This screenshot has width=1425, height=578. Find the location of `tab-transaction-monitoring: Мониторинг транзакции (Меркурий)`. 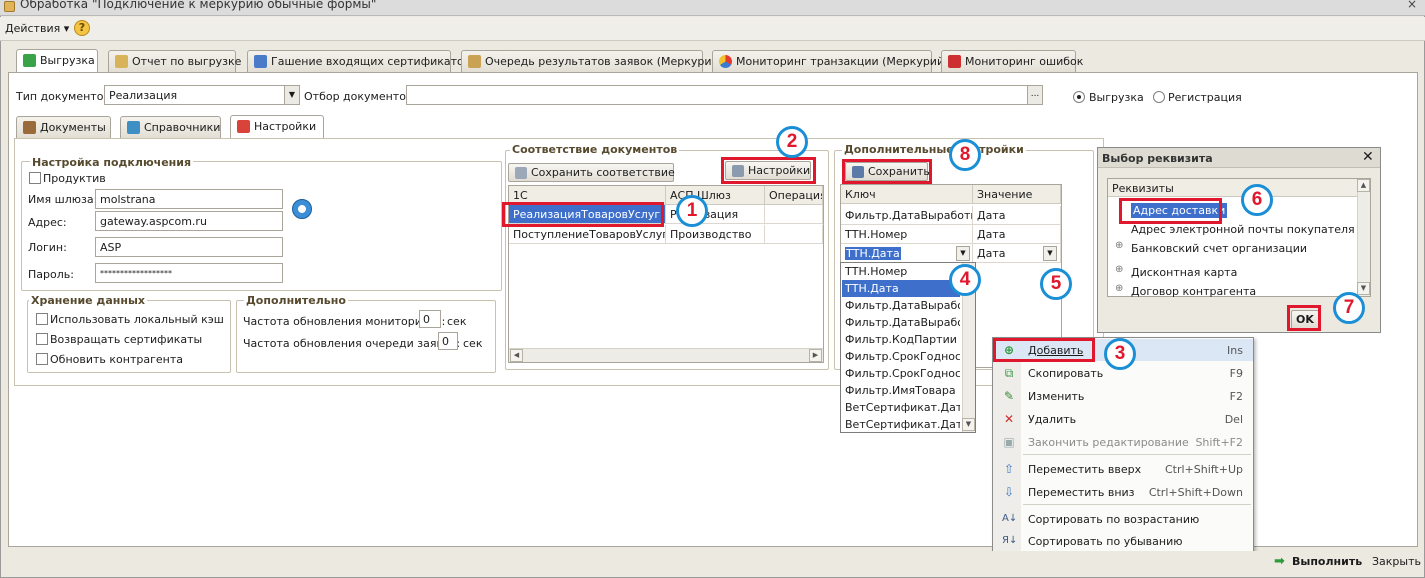

tab-transaction-monitoring: Мониторинг транзакции (Меркурий) is located at coordinates (830, 61).